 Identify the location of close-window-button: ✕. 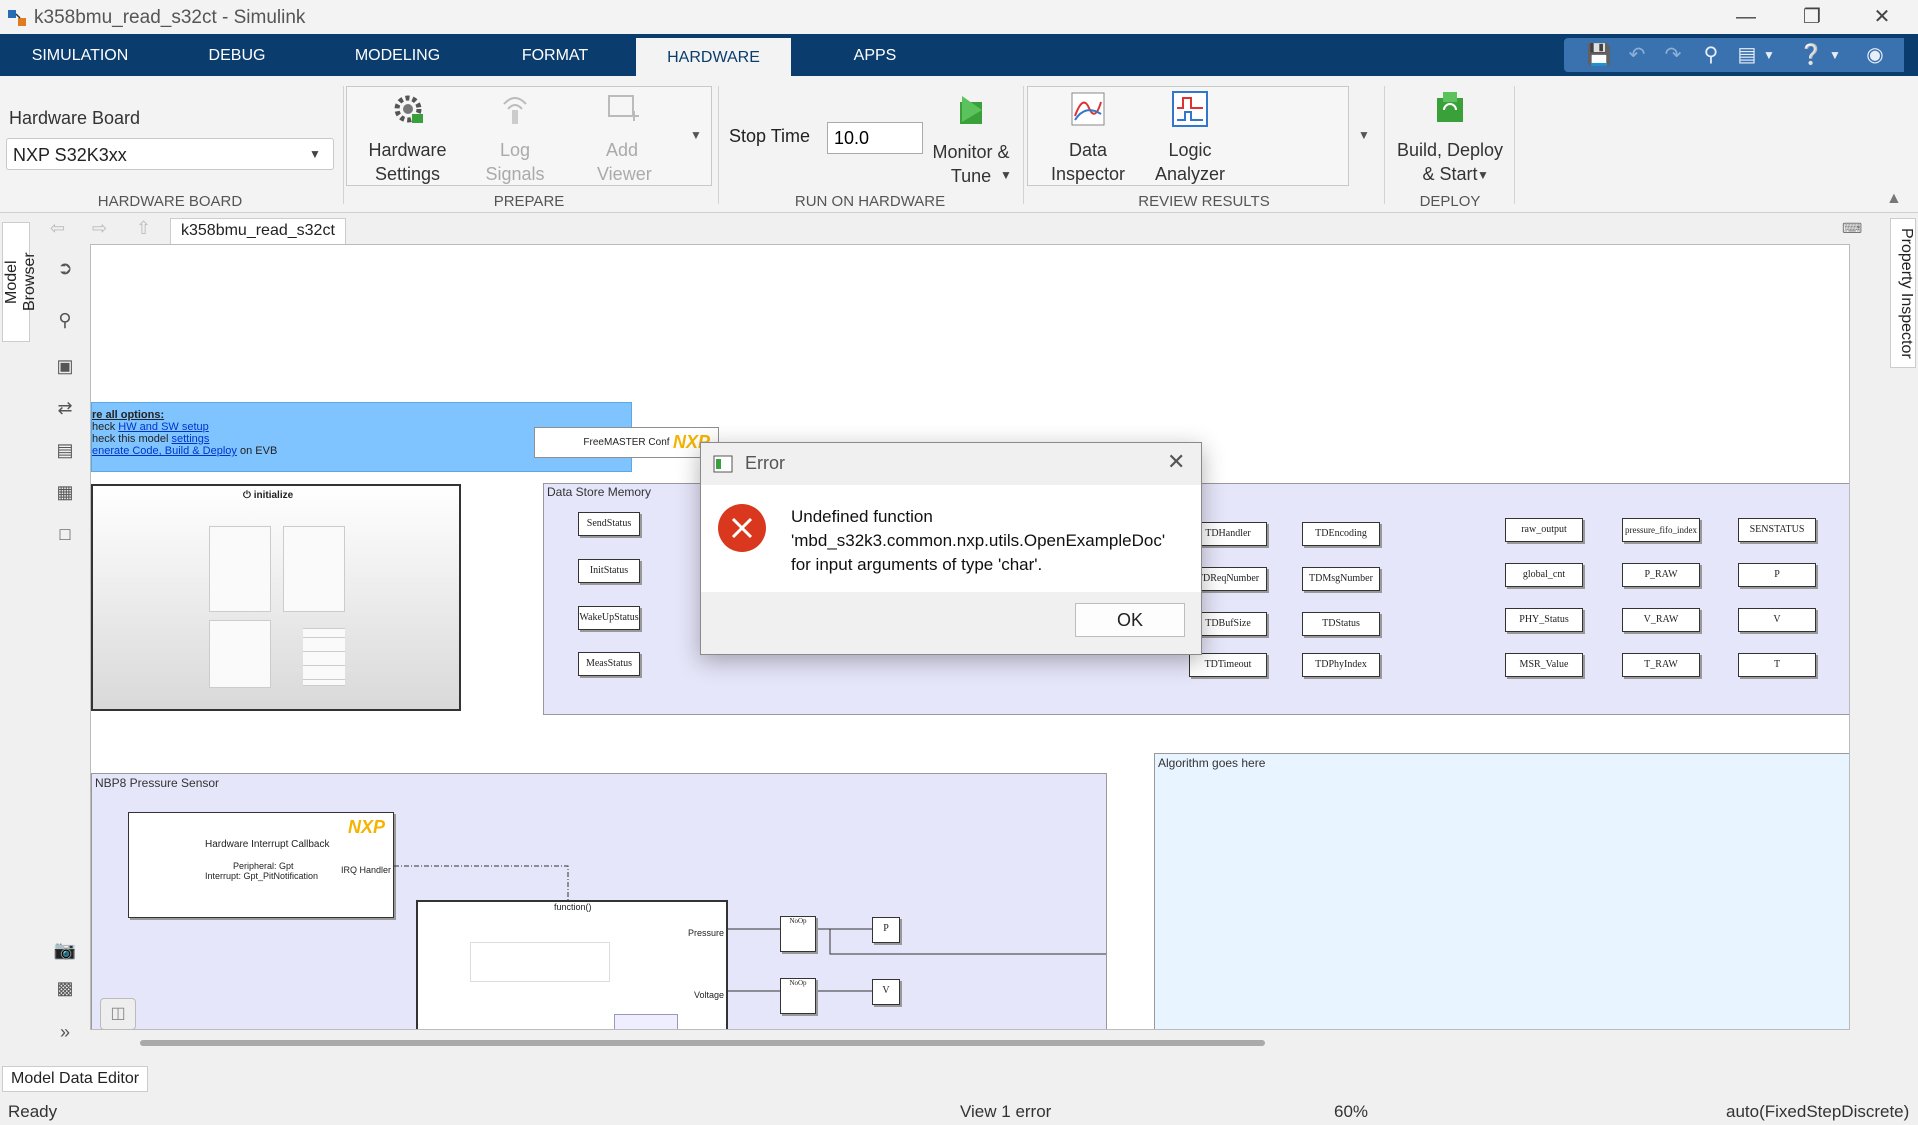
(1882, 17).